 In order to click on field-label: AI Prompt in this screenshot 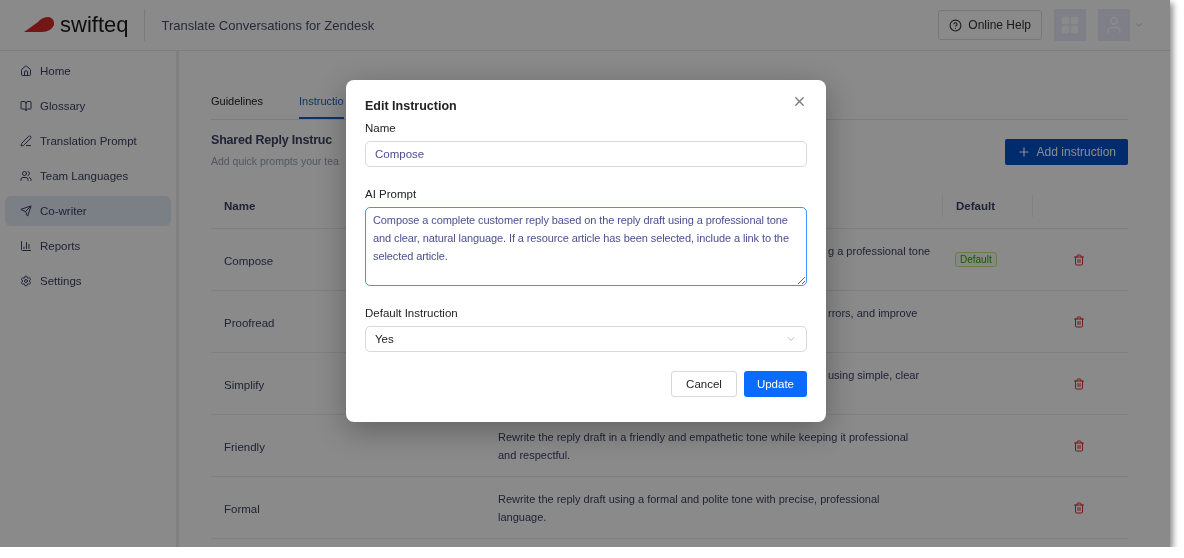, I will do `click(391, 194)`.